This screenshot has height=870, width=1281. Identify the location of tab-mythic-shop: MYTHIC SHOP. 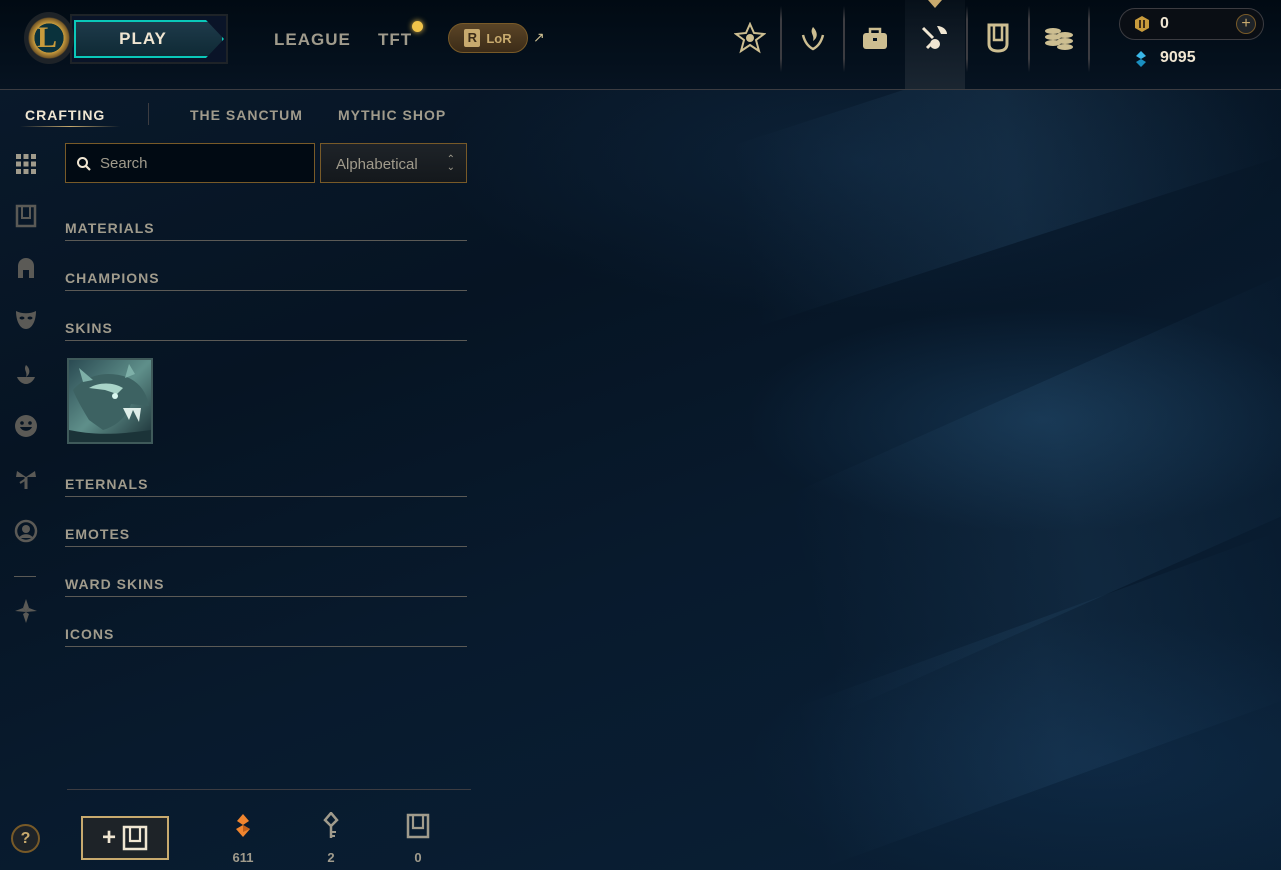
(392, 115).